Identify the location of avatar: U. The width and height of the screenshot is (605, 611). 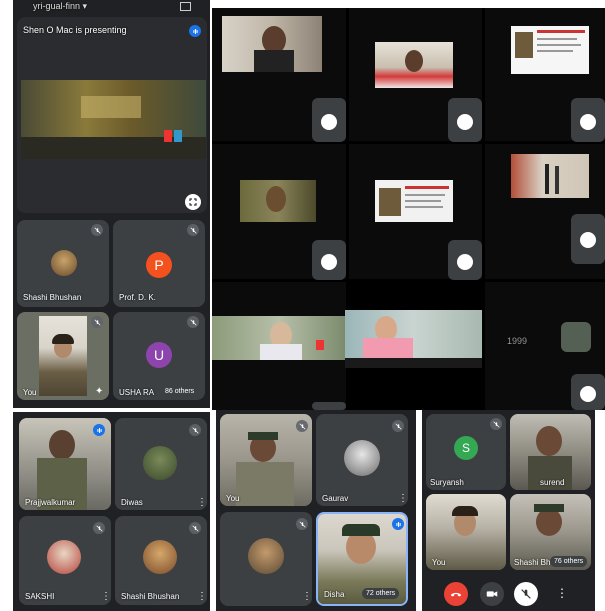
(159, 355).